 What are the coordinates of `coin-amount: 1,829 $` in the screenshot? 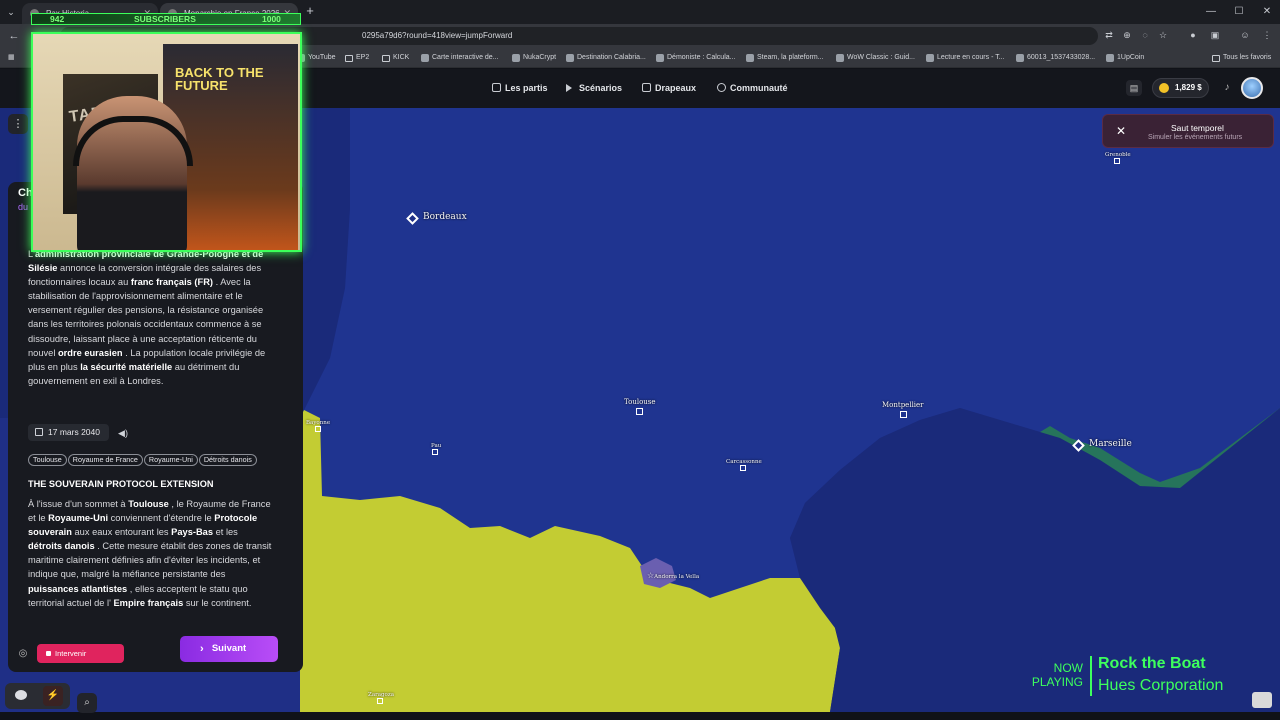 It's located at (1188, 87).